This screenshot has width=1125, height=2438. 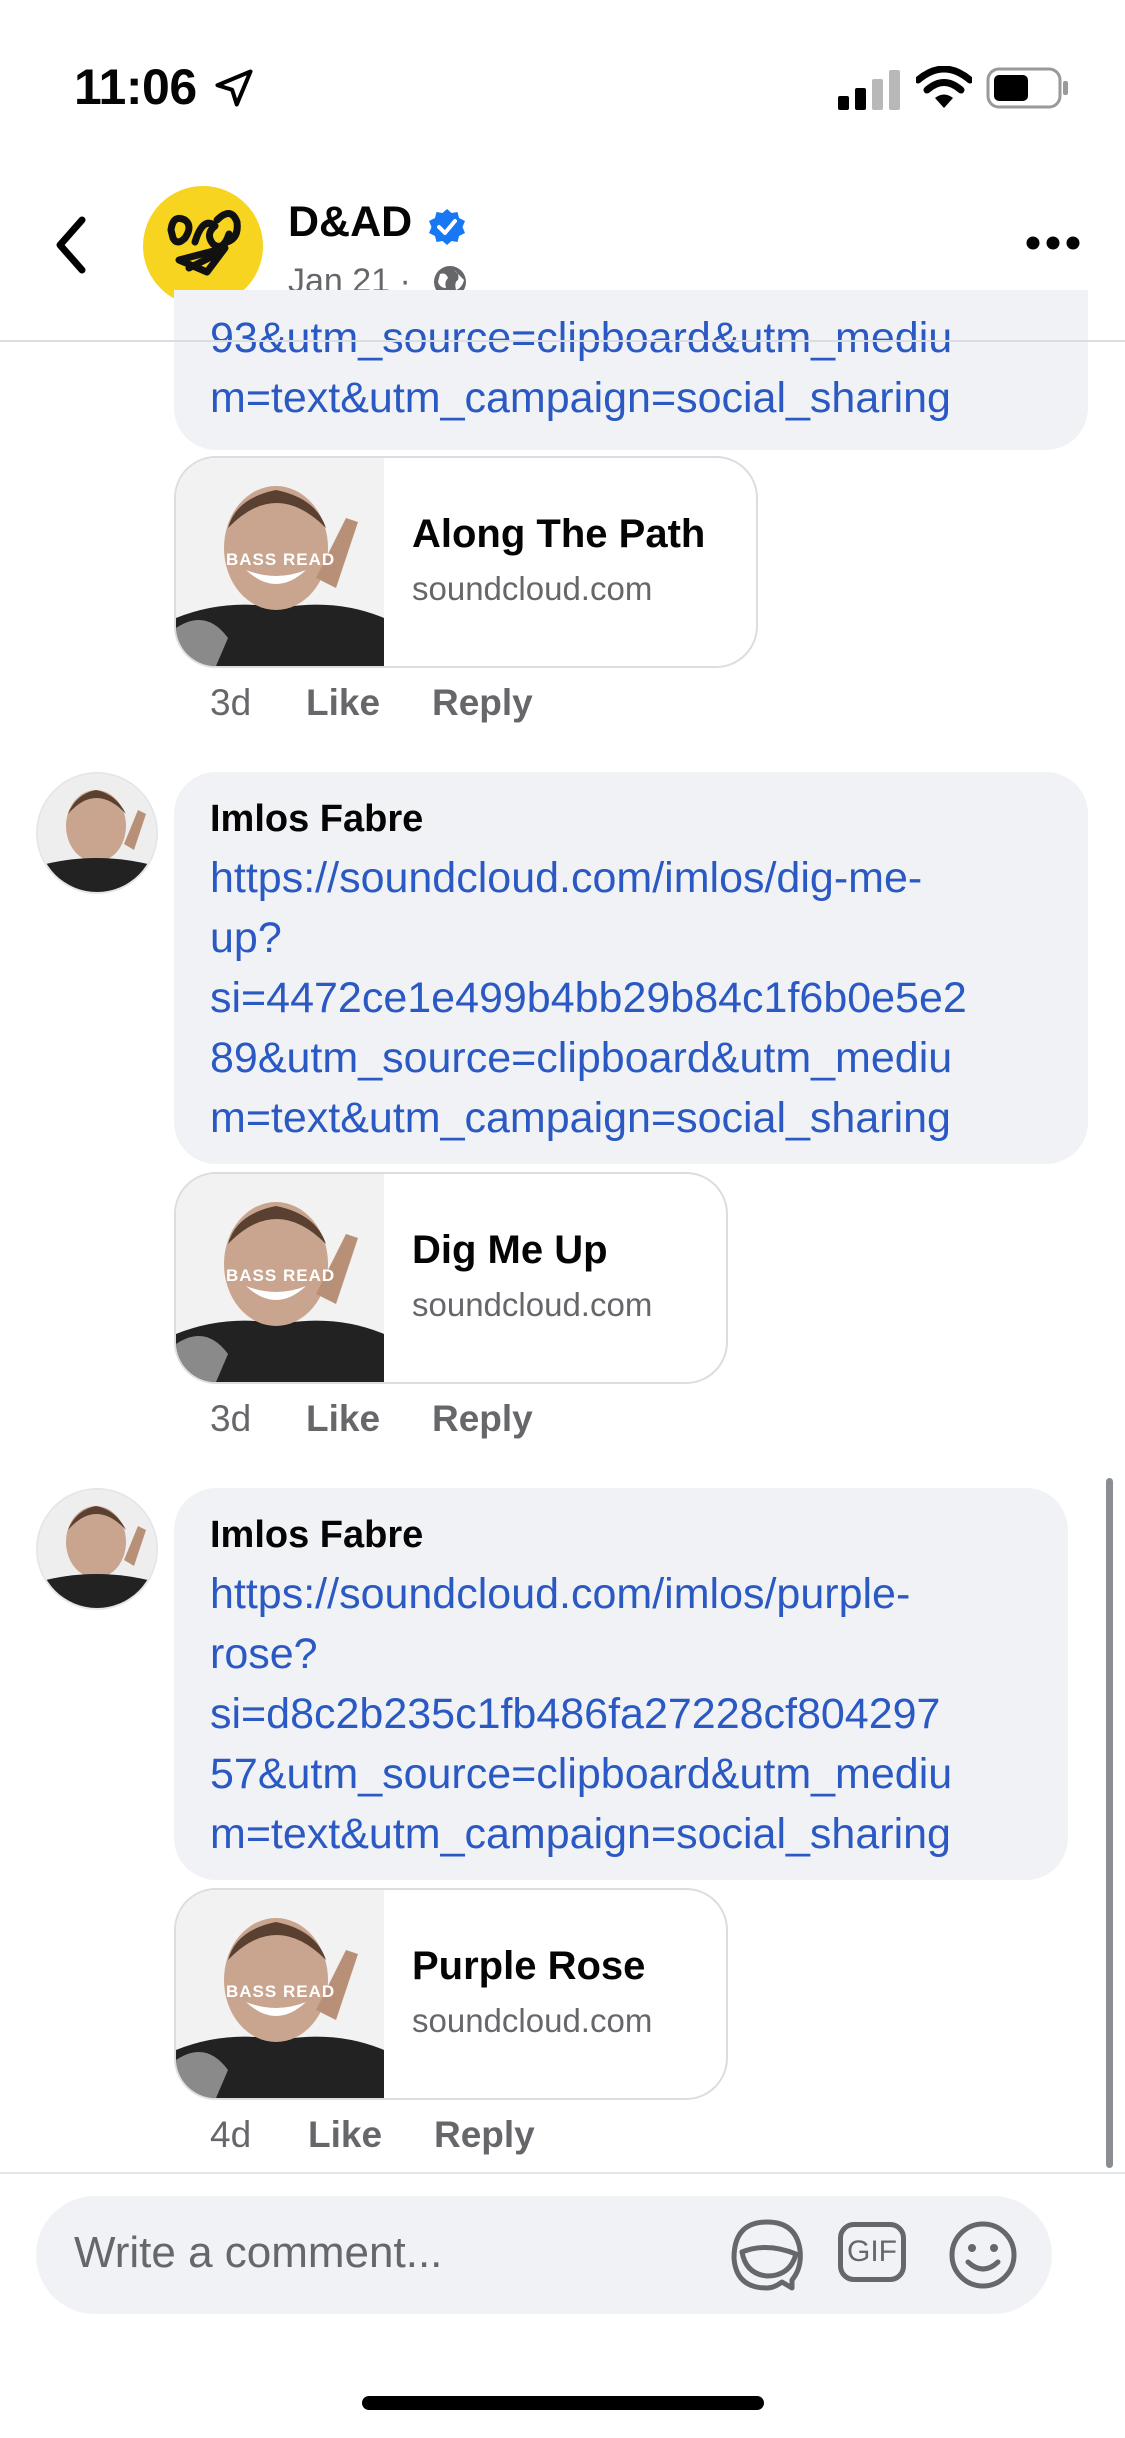 What do you see at coordinates (447, 227) in the screenshot?
I see `verified-badge-icon` at bounding box center [447, 227].